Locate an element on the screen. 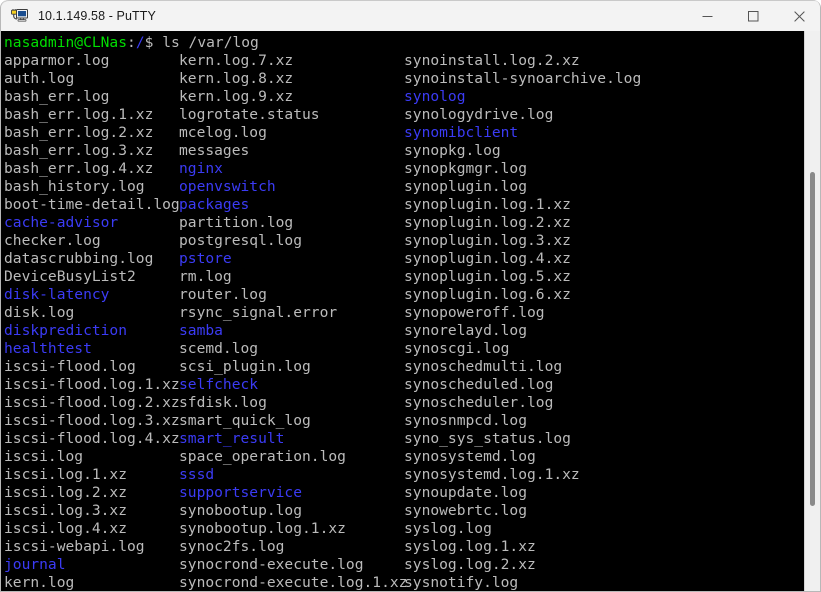  file-entry: synowebrtc.log is located at coordinates (466, 510).